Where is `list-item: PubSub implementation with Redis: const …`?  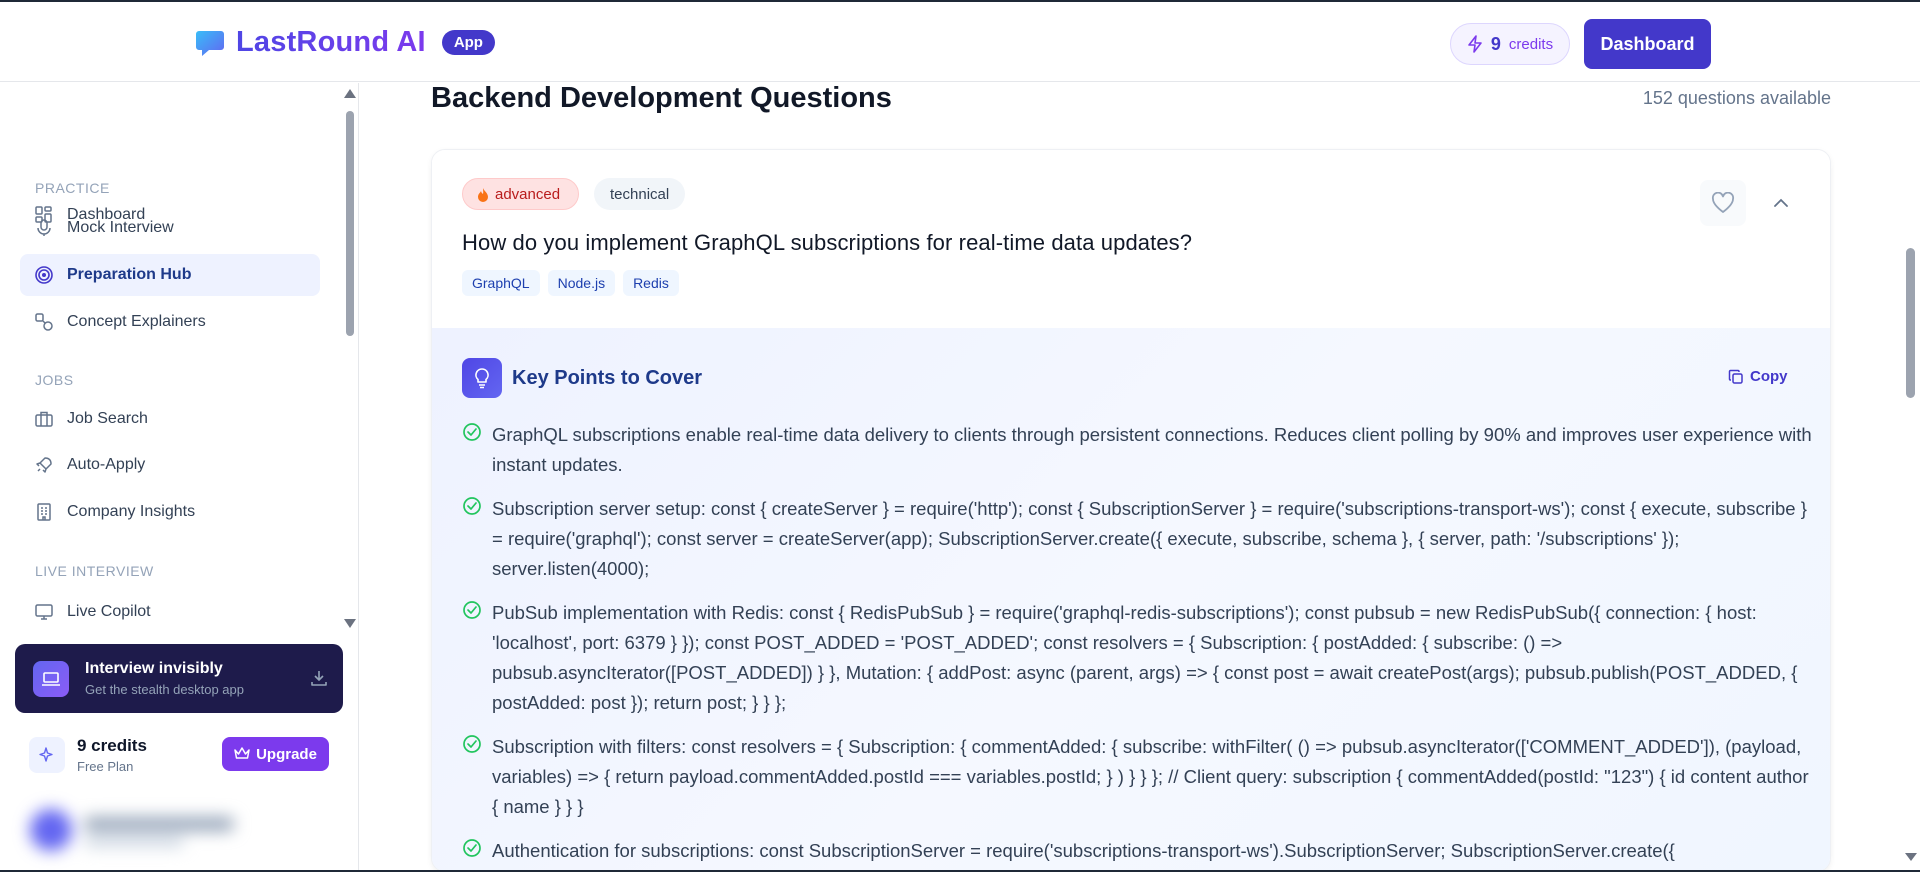 list-item: PubSub implementation with Redis: const … is located at coordinates (1137, 658).